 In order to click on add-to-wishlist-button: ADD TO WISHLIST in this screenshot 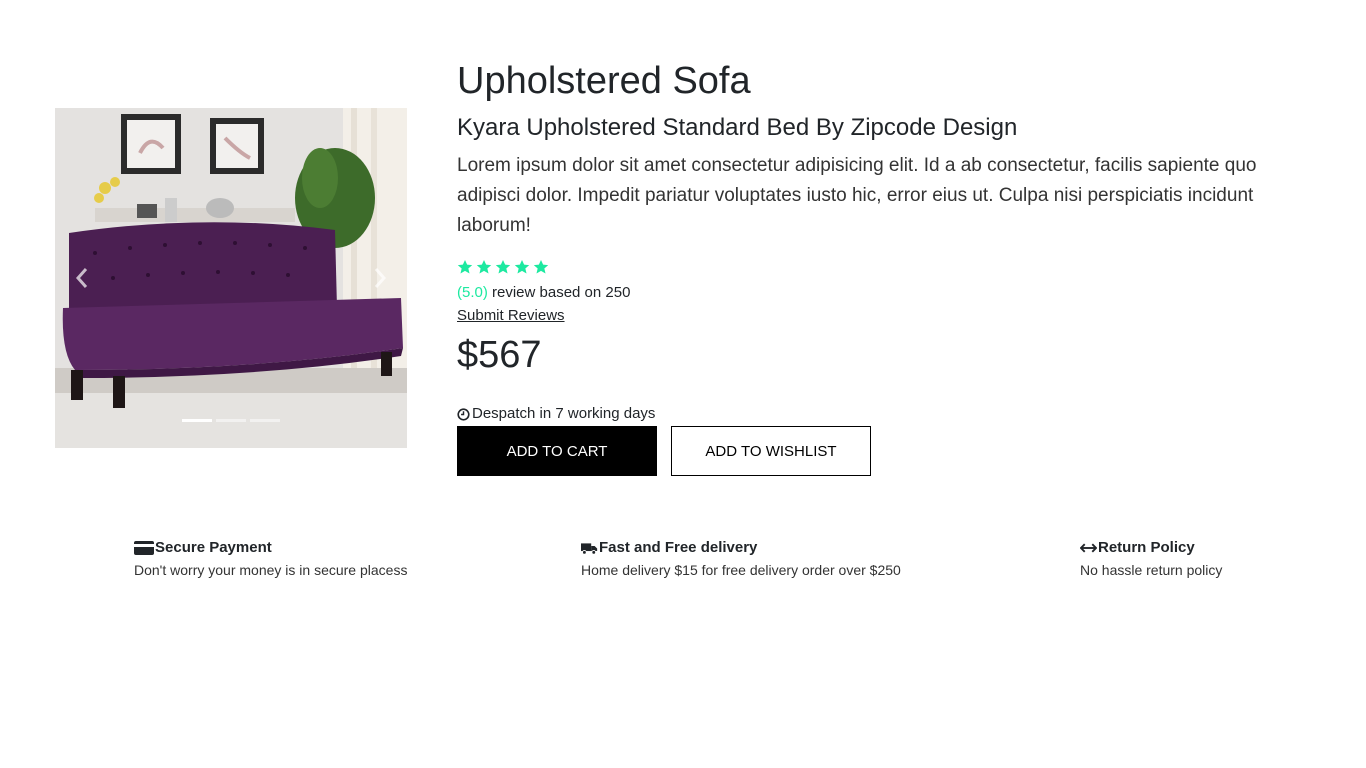, I will do `click(771, 451)`.